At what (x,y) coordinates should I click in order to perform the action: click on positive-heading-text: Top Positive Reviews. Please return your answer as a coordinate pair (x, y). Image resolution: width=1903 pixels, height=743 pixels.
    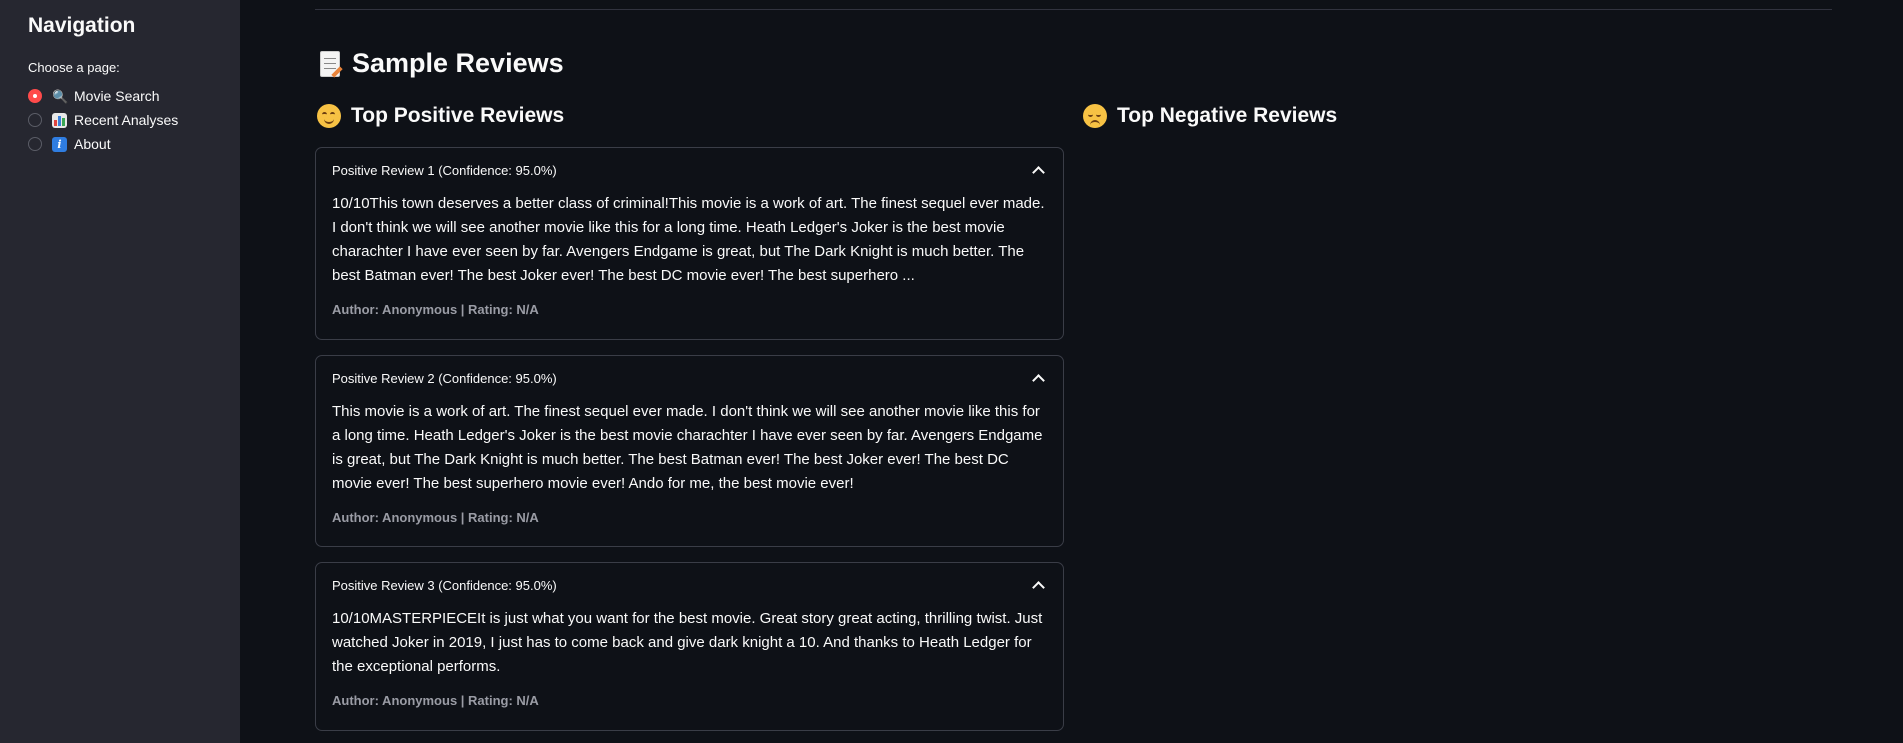
    Looking at the image, I should click on (458, 115).